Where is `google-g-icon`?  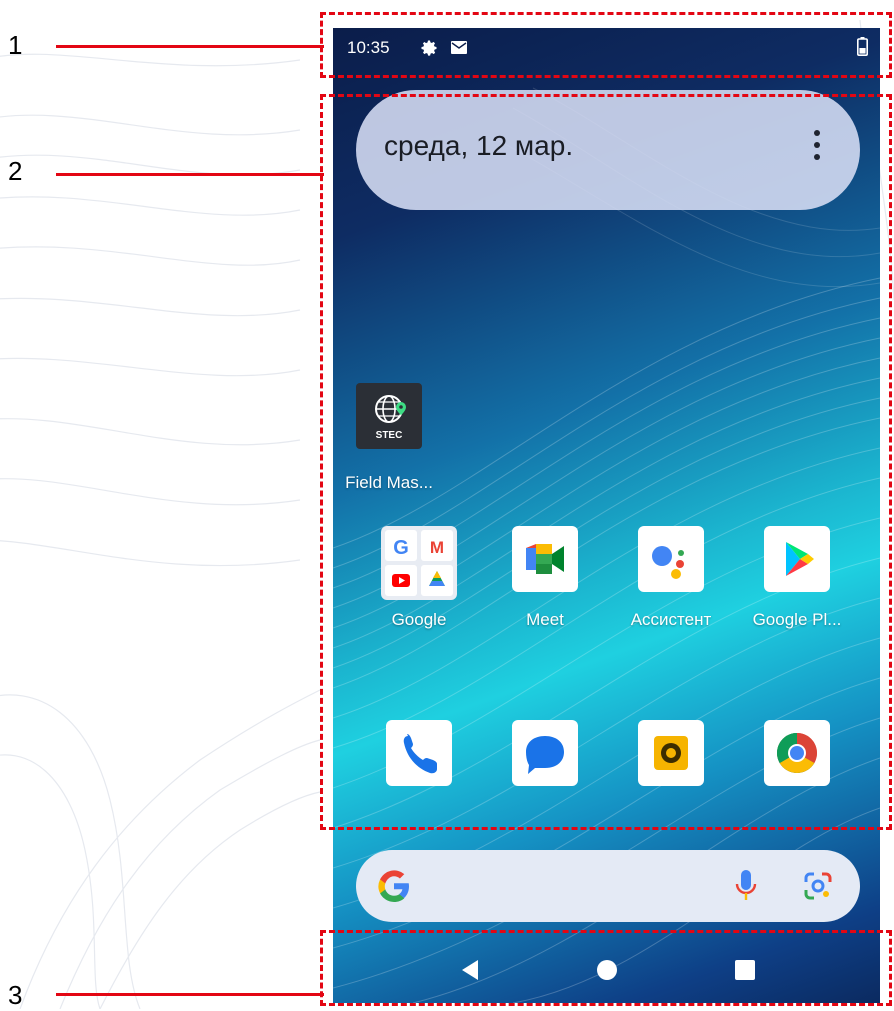 google-g-icon is located at coordinates (393, 886).